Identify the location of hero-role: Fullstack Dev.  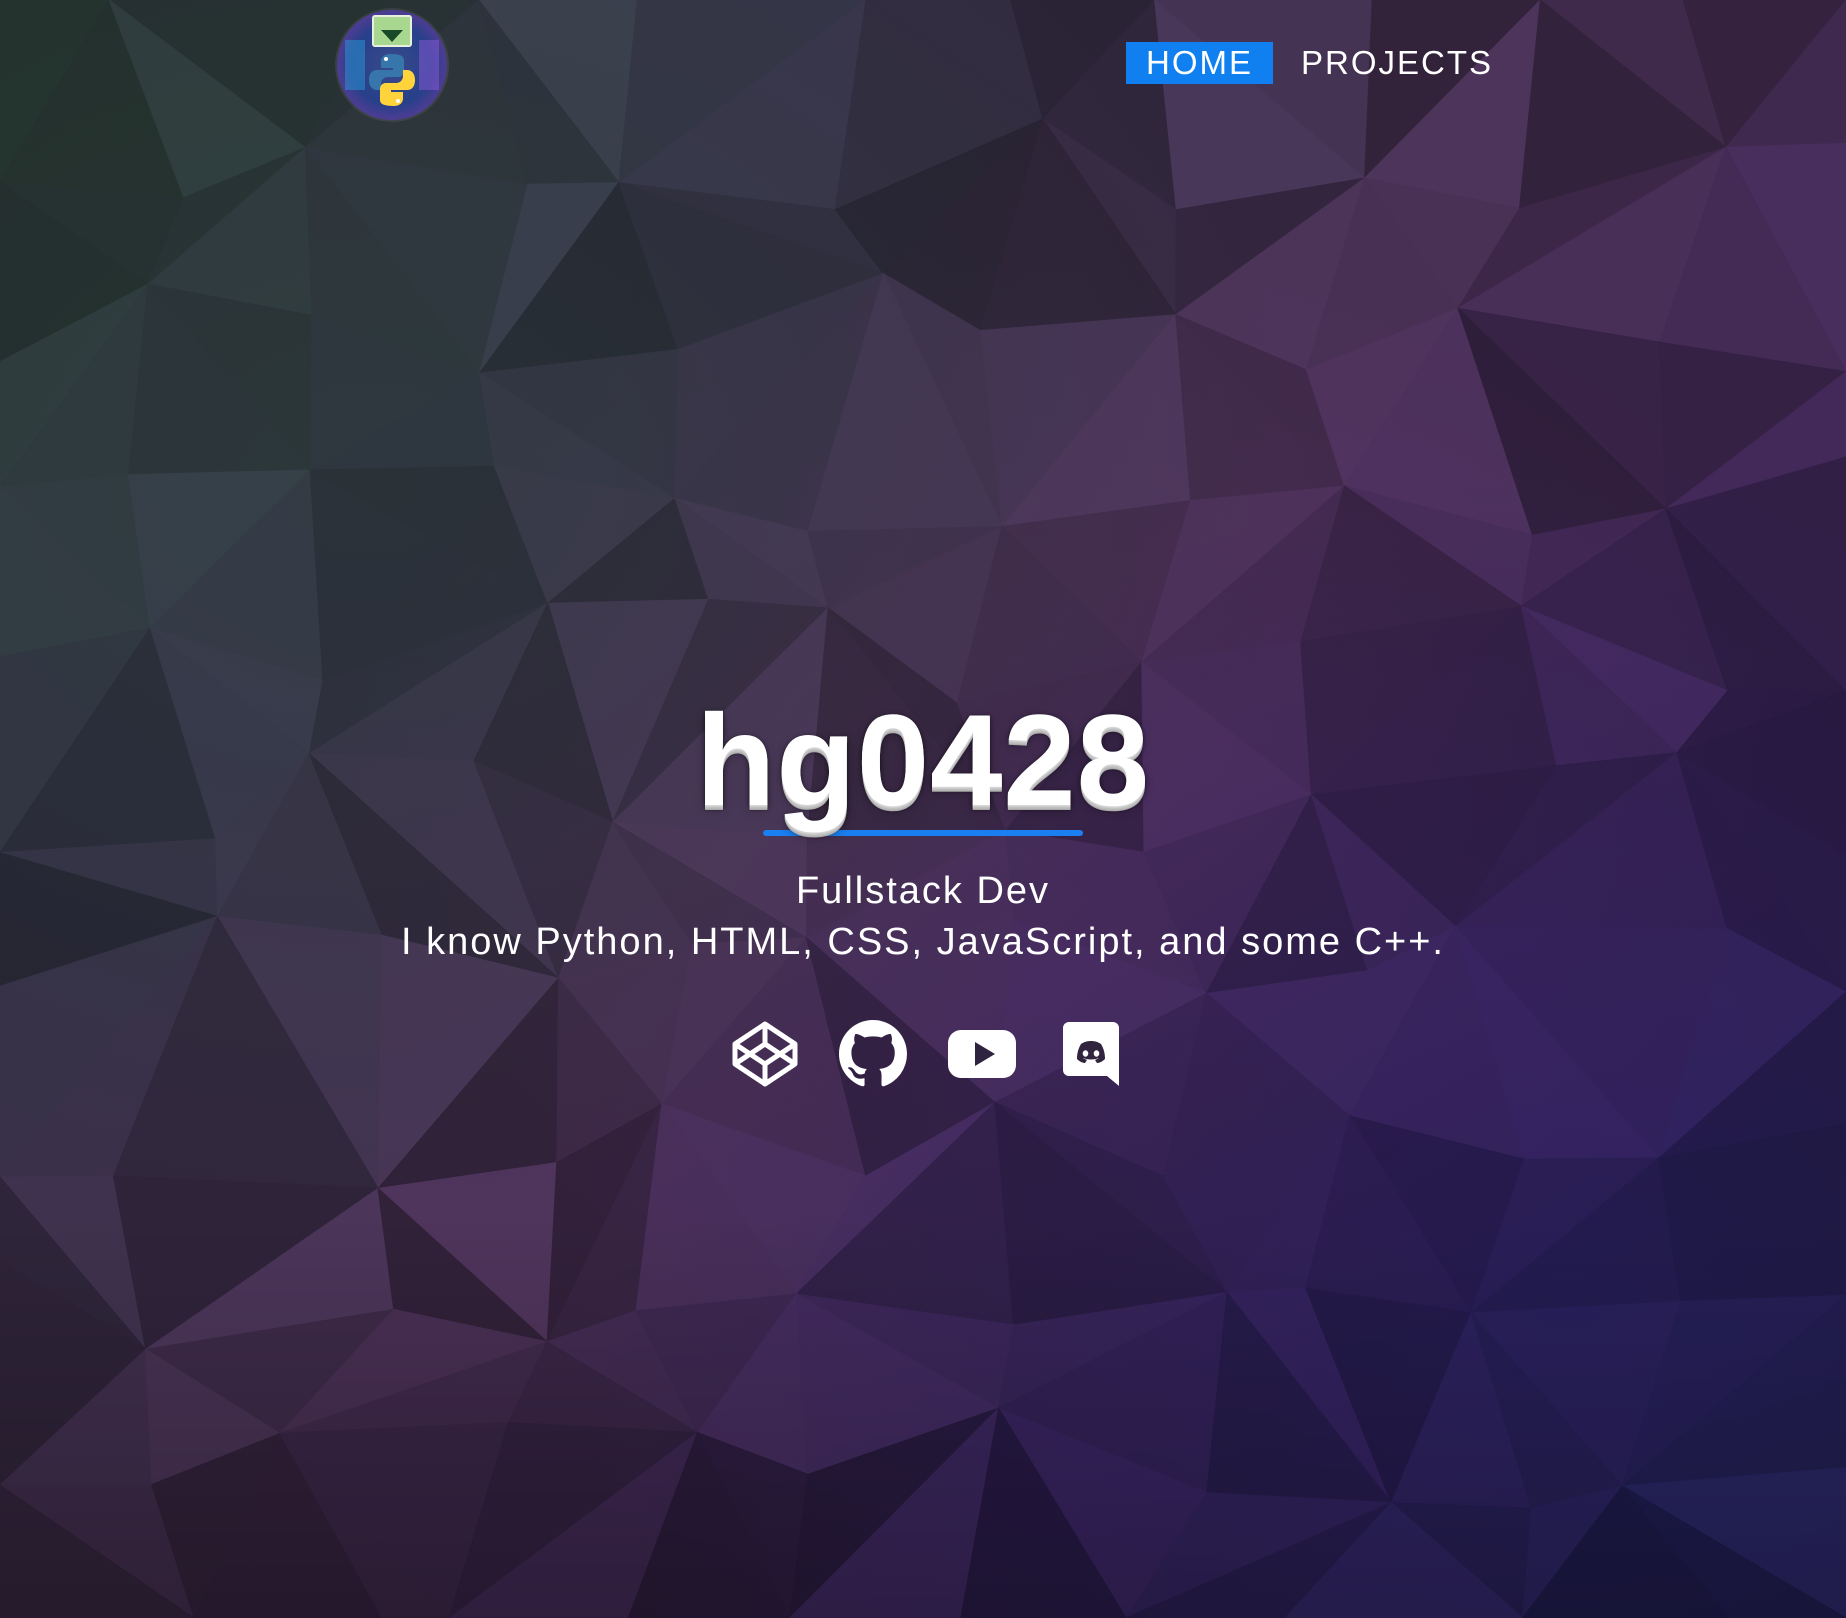
(923, 891).